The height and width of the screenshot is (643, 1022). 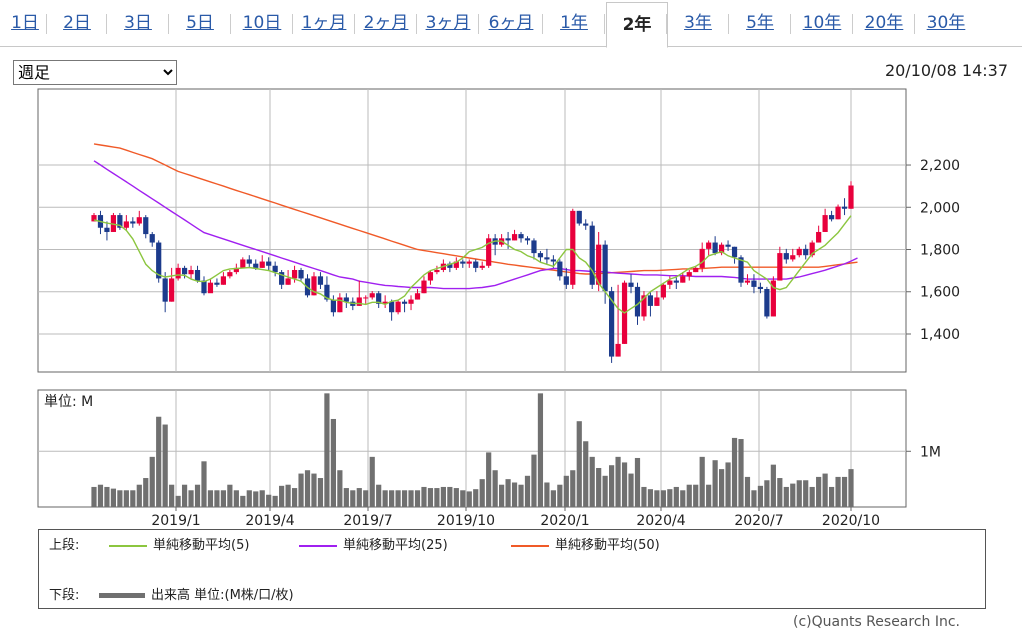 What do you see at coordinates (175, 521) in the screenshot?
I see `x-tick-label: 2019/1` at bounding box center [175, 521].